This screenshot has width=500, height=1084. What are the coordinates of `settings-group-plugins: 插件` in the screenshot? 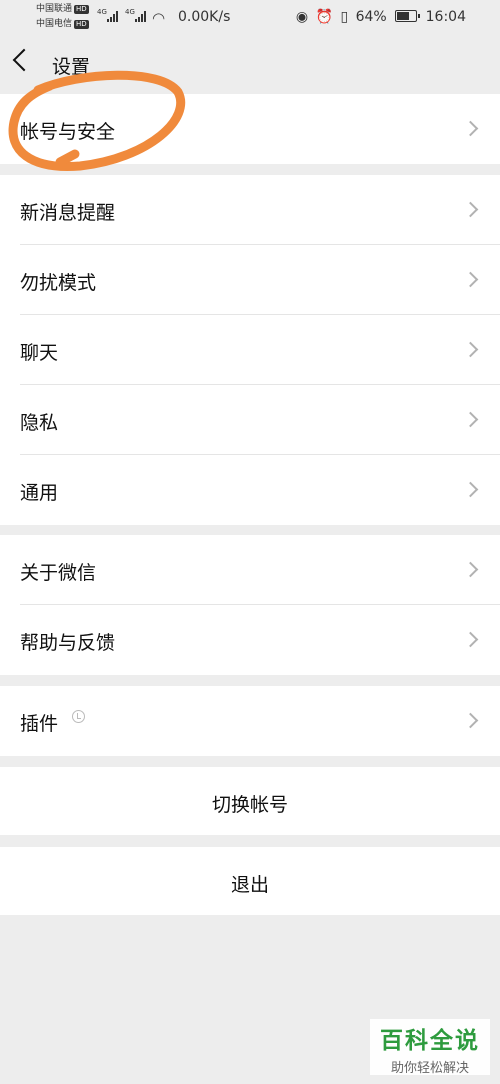 It's located at (250, 721).